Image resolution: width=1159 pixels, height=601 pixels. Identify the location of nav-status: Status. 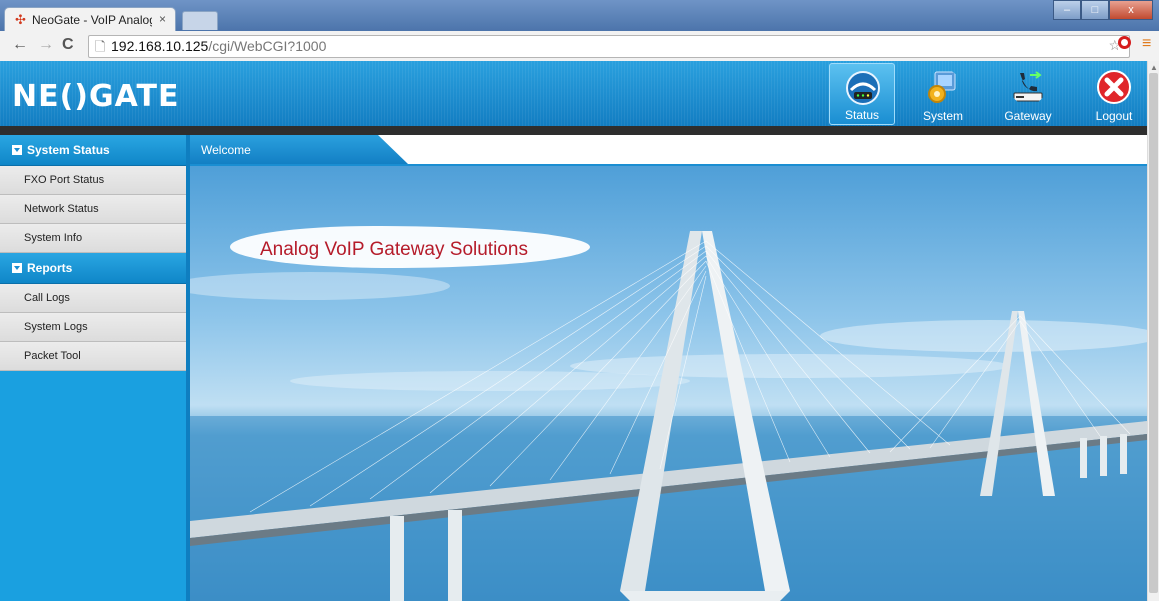
(862, 94).